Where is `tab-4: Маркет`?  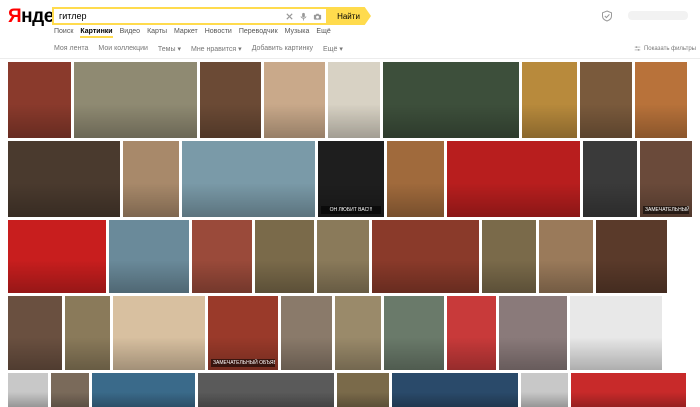 tab-4: Маркет is located at coordinates (186, 33).